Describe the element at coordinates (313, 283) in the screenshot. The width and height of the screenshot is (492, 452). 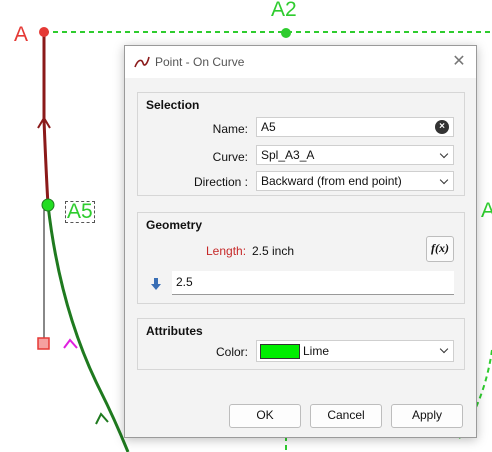
I see `length-expression-input: 2.5` at that location.